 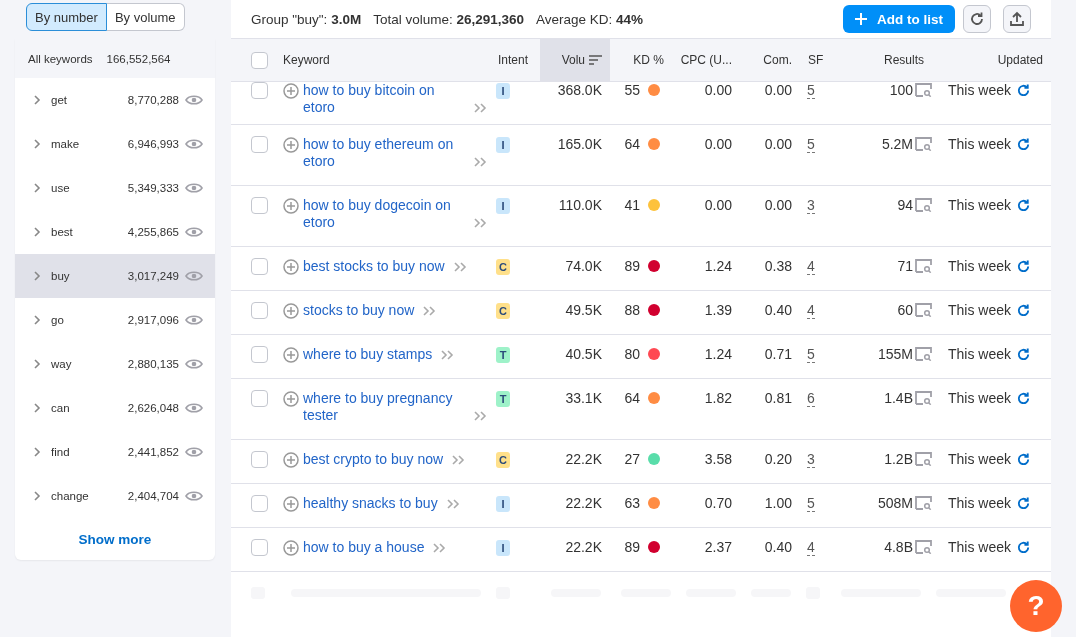 What do you see at coordinates (359, 310) in the screenshot?
I see `keyword-link: stocks to buy now` at bounding box center [359, 310].